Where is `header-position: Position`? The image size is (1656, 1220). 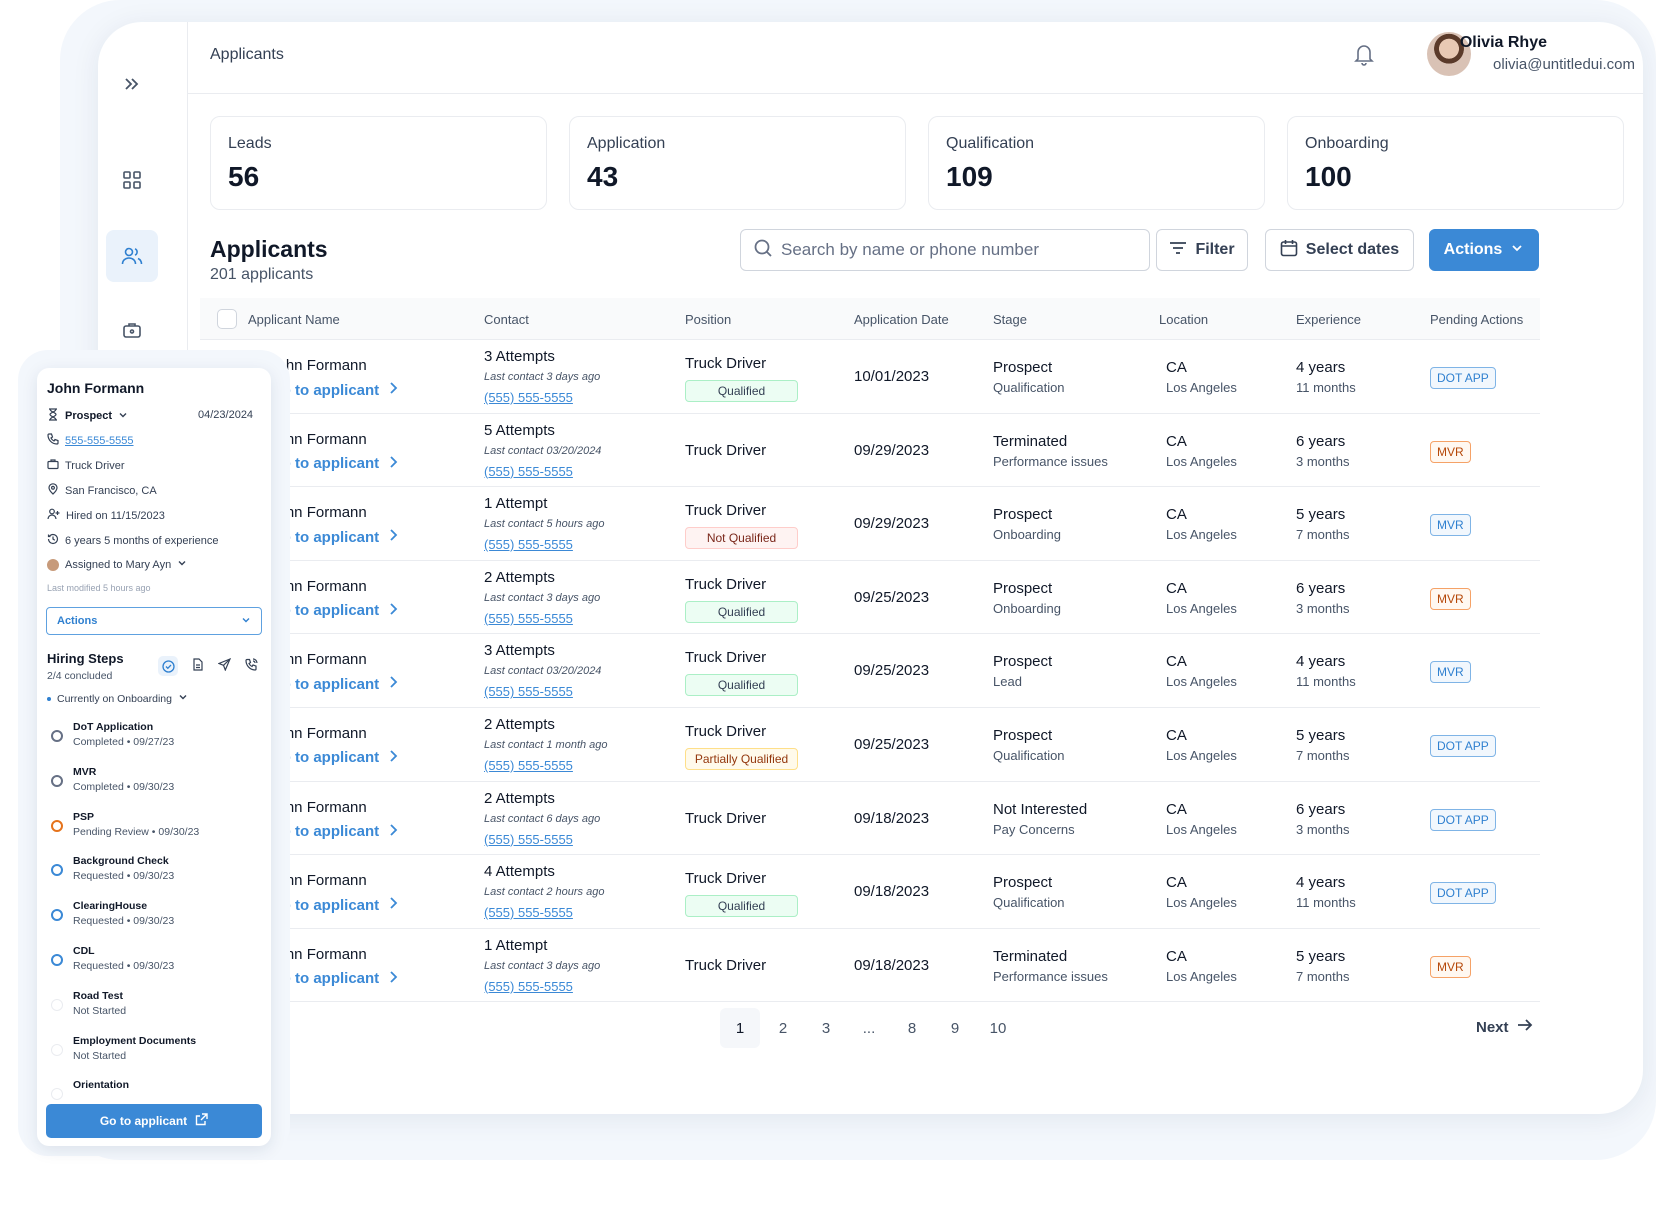 header-position: Position is located at coordinates (708, 319).